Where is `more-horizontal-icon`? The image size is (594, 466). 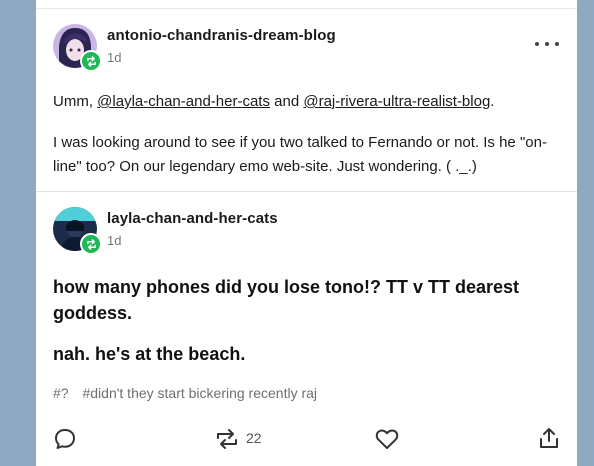 more-horizontal-icon is located at coordinates (547, 44).